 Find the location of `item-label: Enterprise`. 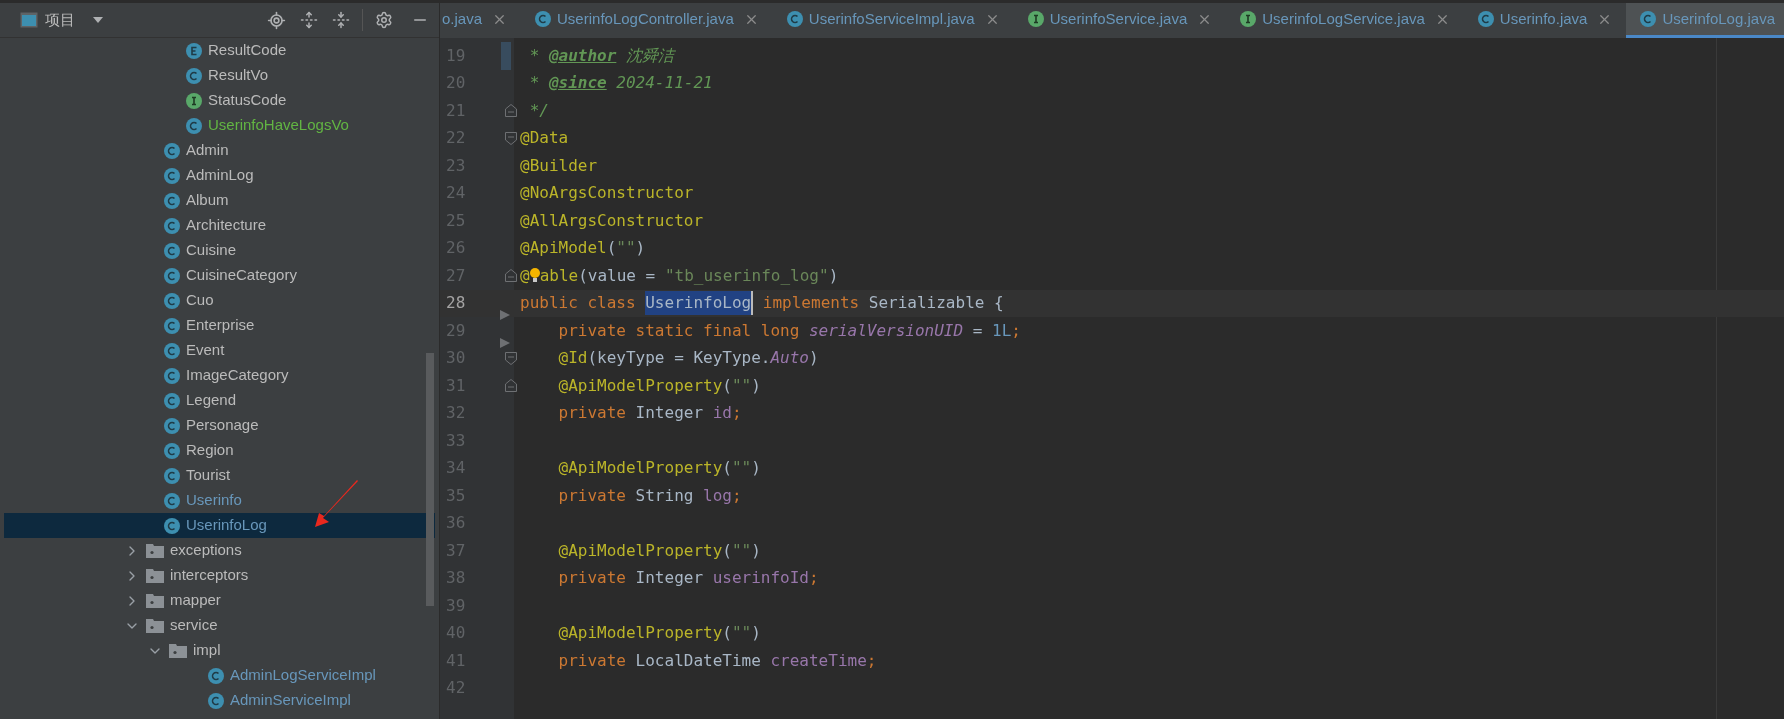

item-label: Enterprise is located at coordinates (220, 325).